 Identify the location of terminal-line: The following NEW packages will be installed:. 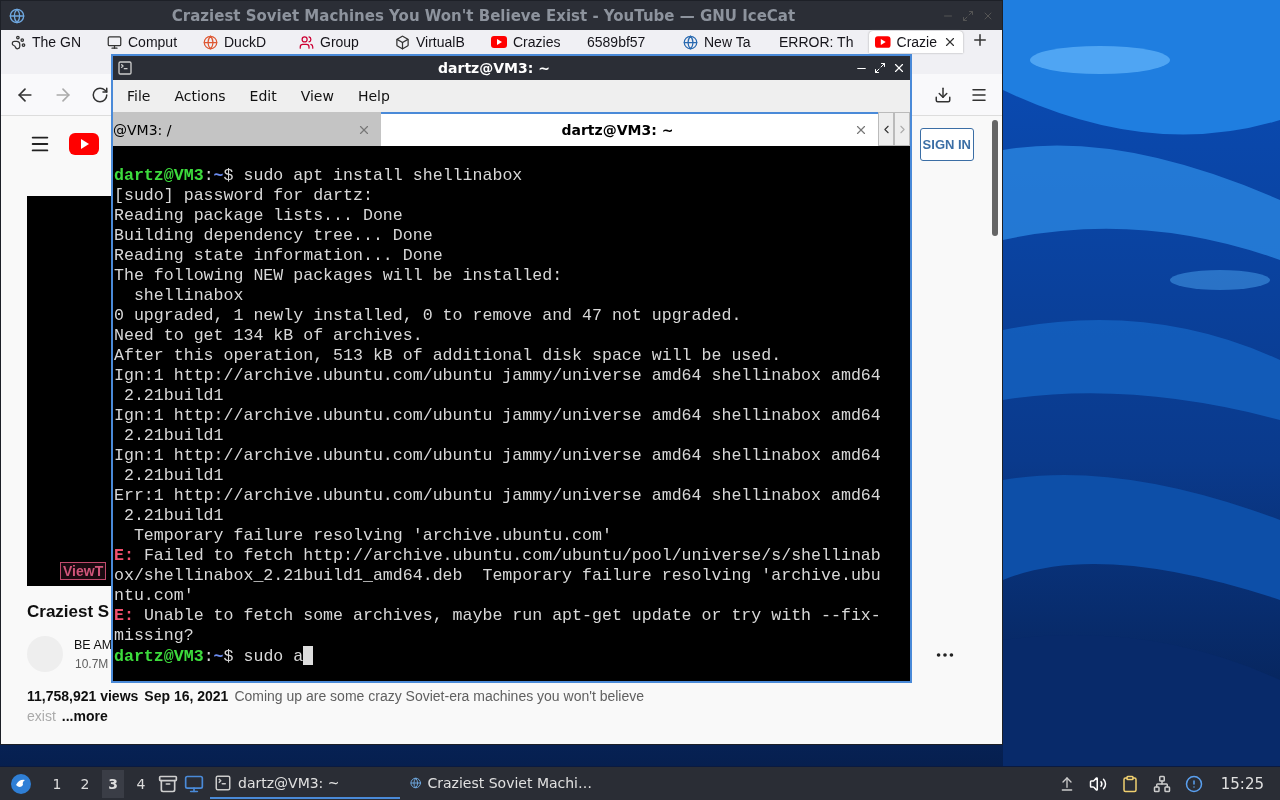
(338, 275).